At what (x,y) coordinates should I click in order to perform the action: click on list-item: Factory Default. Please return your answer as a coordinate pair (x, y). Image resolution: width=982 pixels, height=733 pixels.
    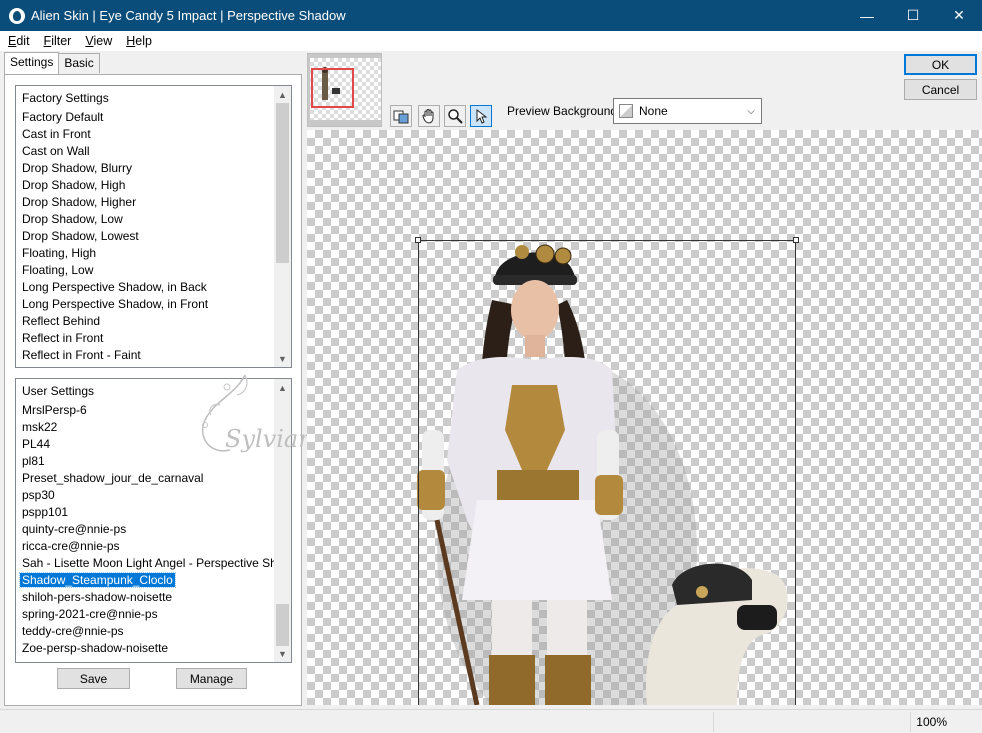
    Looking at the image, I should click on (145, 117).